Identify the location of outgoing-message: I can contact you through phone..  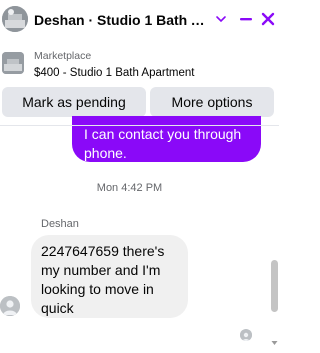
(166, 139).